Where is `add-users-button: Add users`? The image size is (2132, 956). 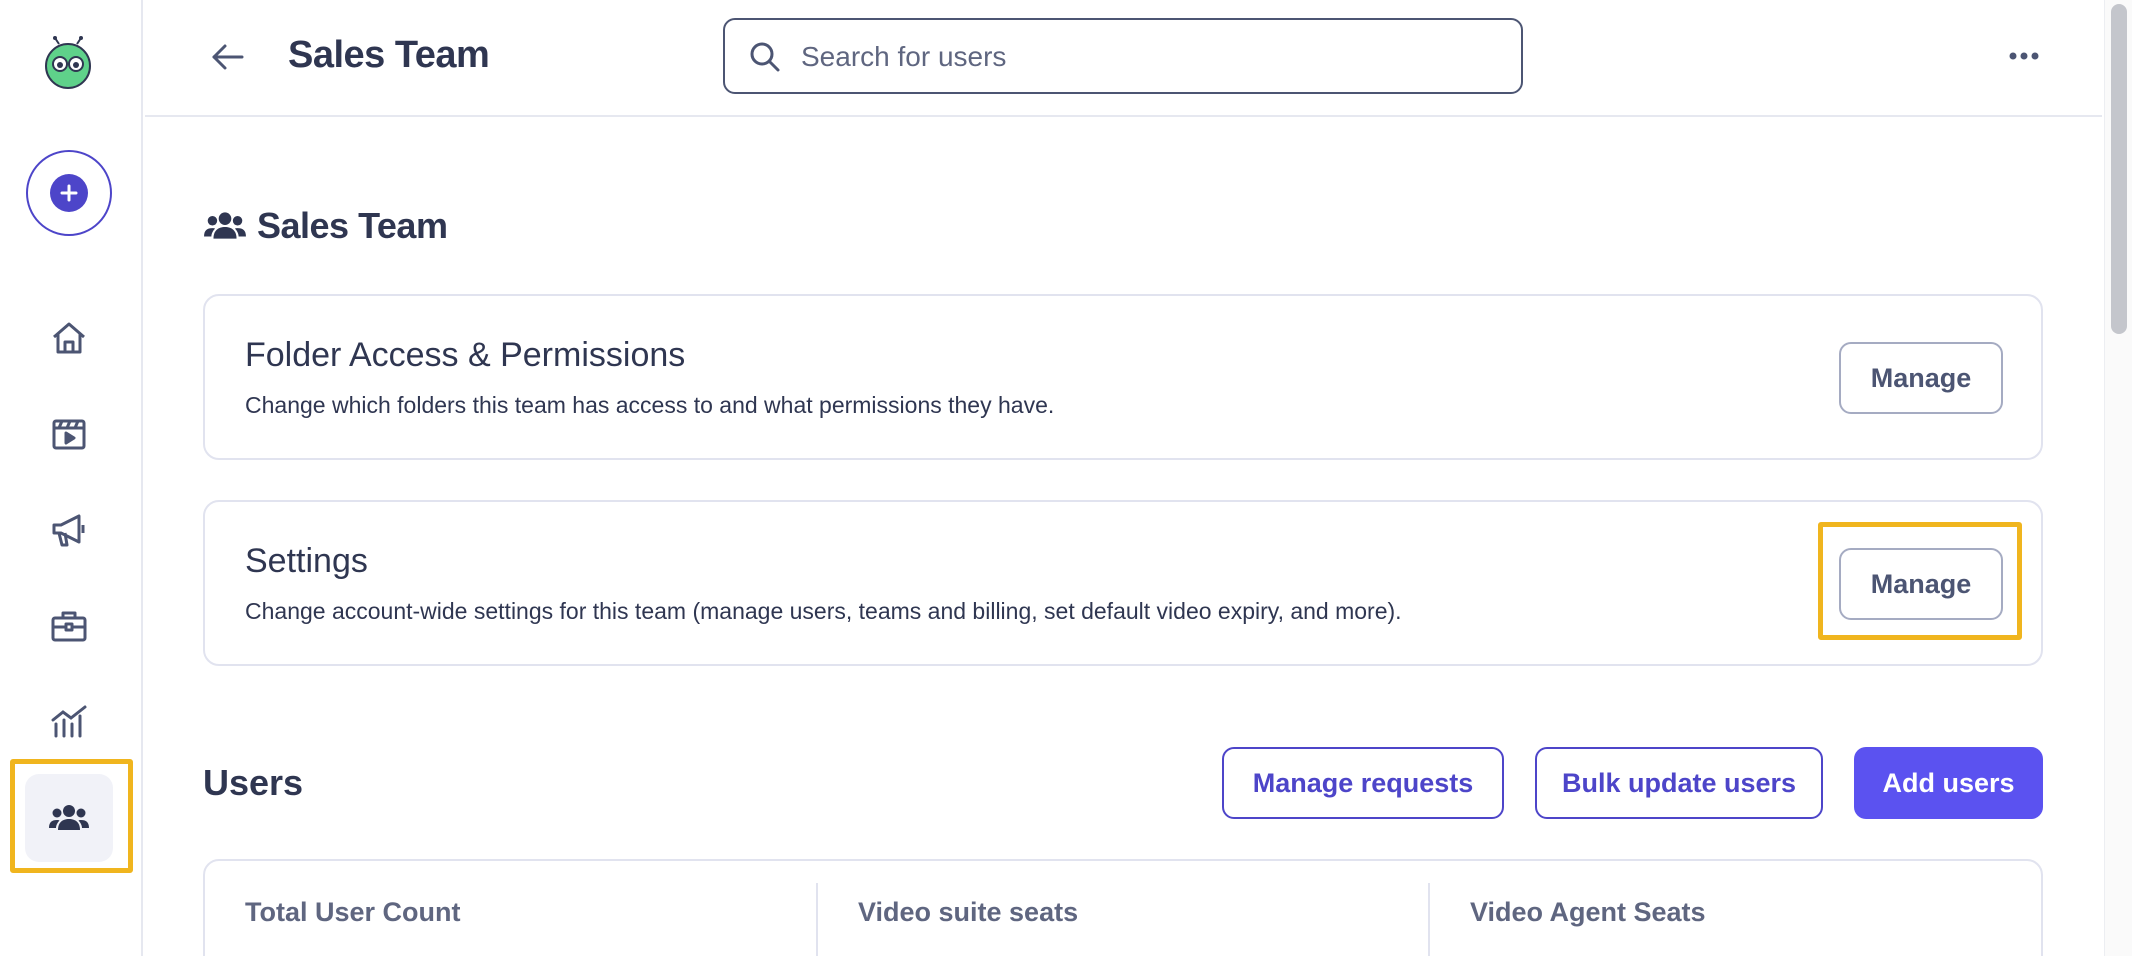
add-users-button: Add users is located at coordinates (1948, 783).